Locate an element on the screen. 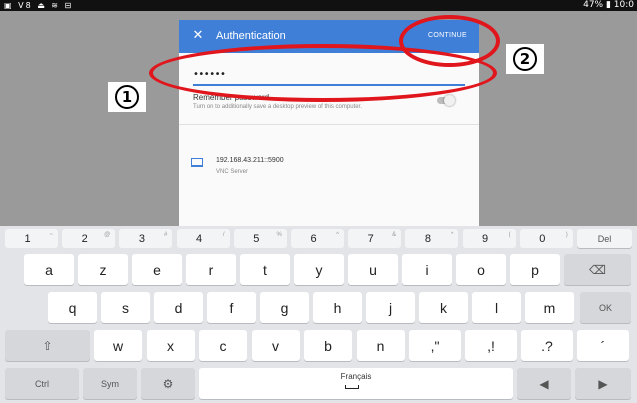 The image size is (637, 403). callout-badge-2: 2 is located at coordinates (525, 59).